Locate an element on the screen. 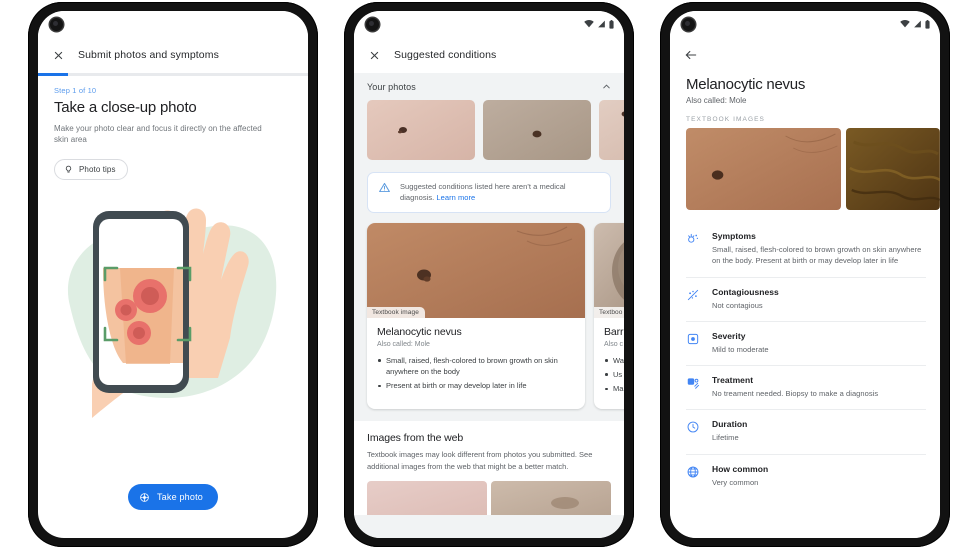  textbook-image-tag: Textboo is located at coordinates (609, 312).